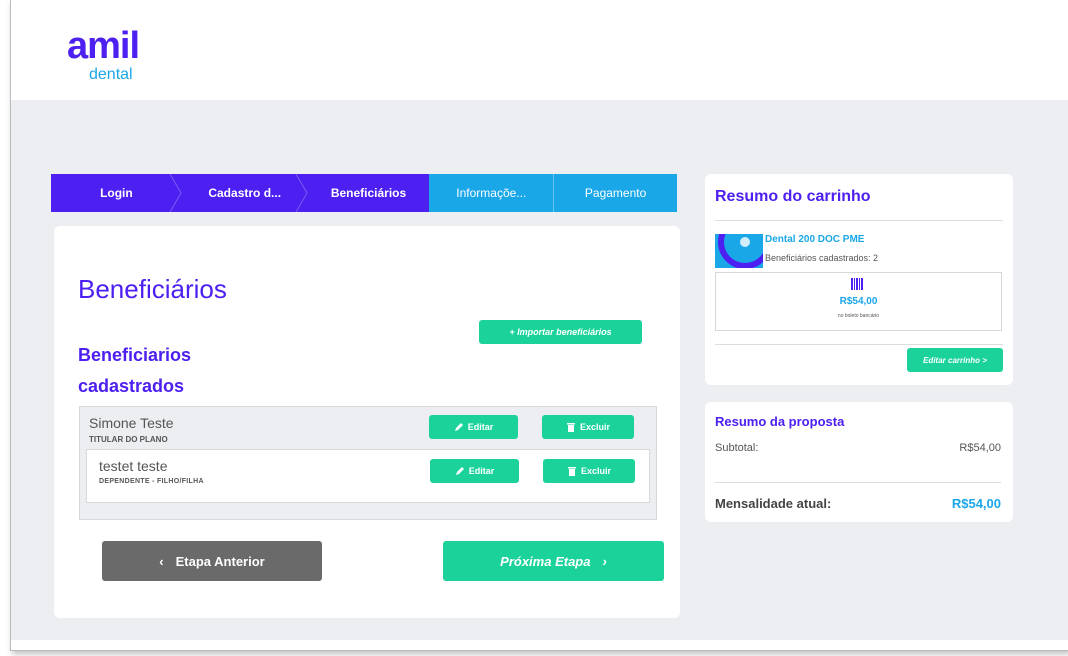 This screenshot has height=656, width=1068. Describe the element at coordinates (793, 196) in the screenshot. I see `cart-title: Resumo do carrinho` at that location.